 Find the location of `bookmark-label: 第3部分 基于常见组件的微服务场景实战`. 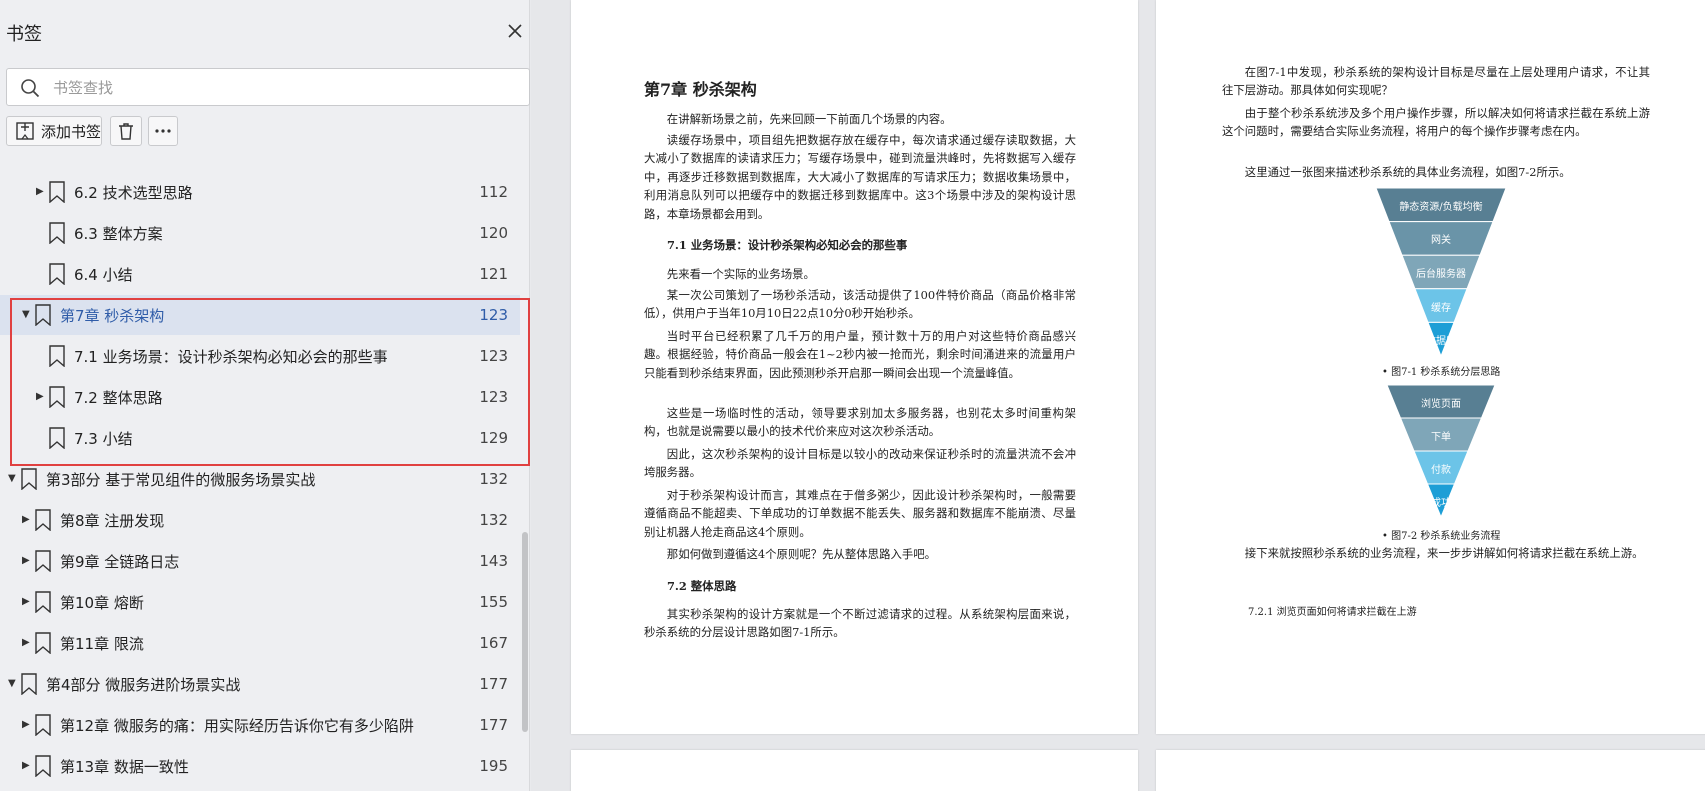

bookmark-label: 第3部分 基于常见组件的微服务场景实战 is located at coordinates (181, 480).